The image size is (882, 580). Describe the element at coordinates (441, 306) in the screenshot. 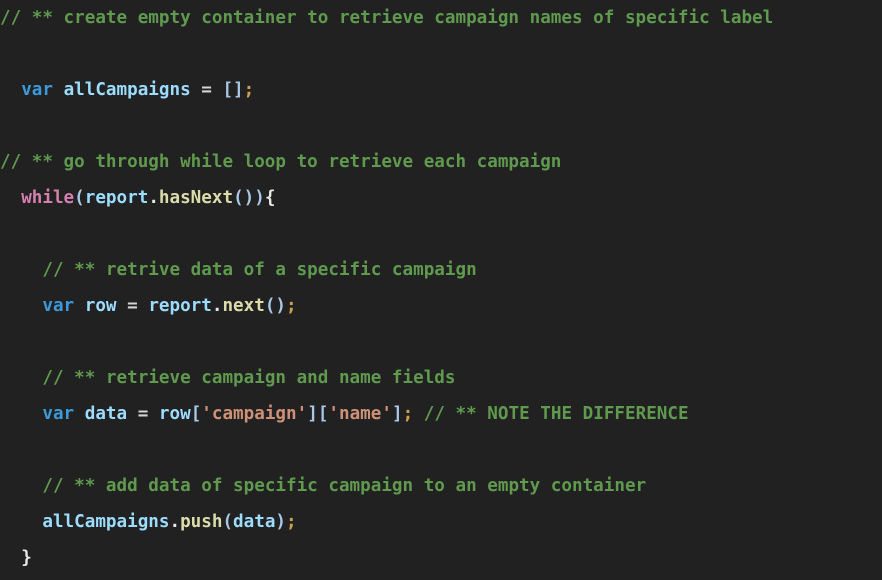

I see `code-line: var row = report.next();` at that location.